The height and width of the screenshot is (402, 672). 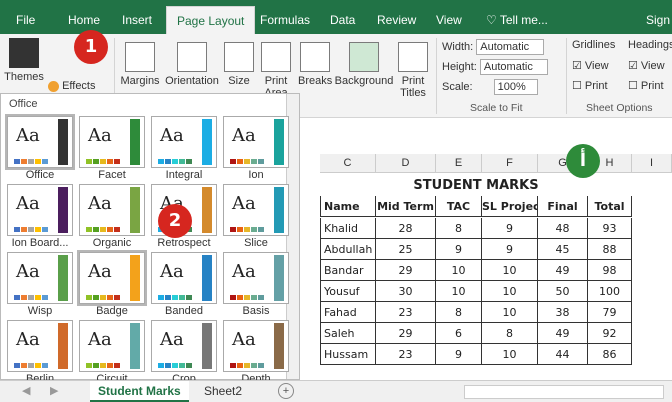 What do you see at coordinates (211, 20) in the screenshot?
I see `tab-page-layout: Page Layout` at bounding box center [211, 20].